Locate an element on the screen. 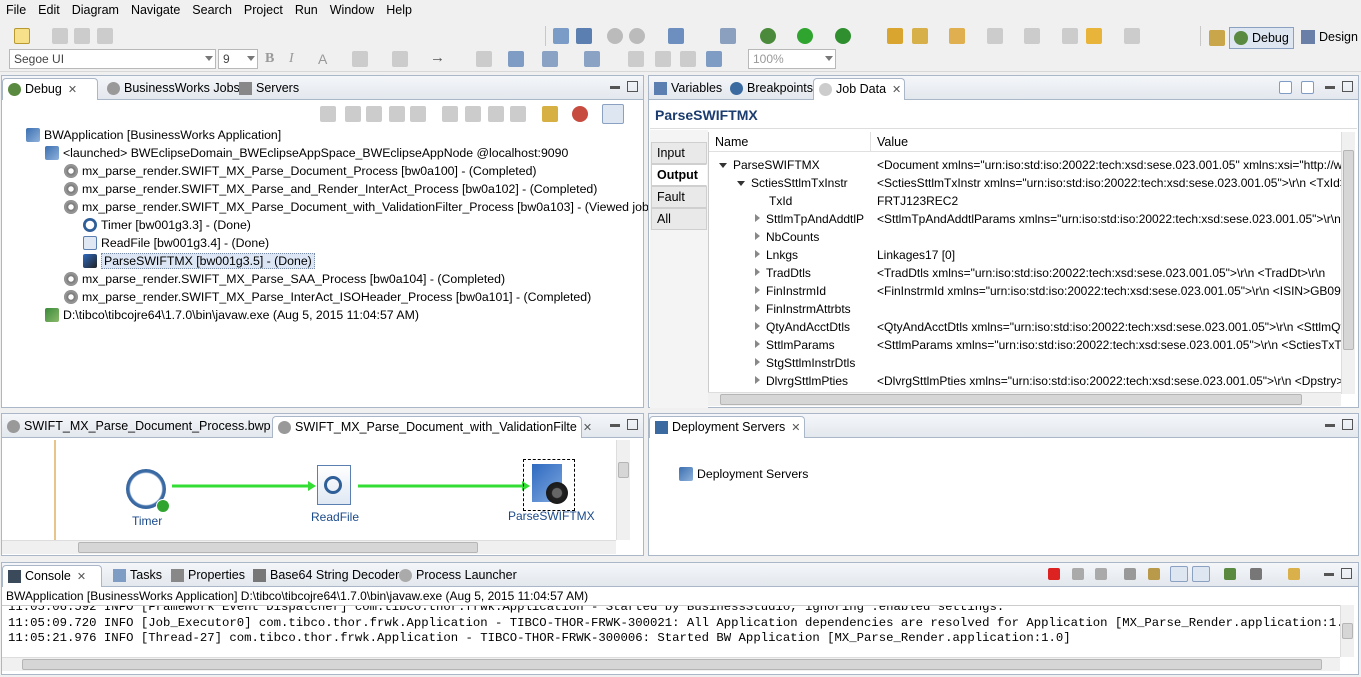  prev-annotation-icon is located at coordinates (1032, 36).